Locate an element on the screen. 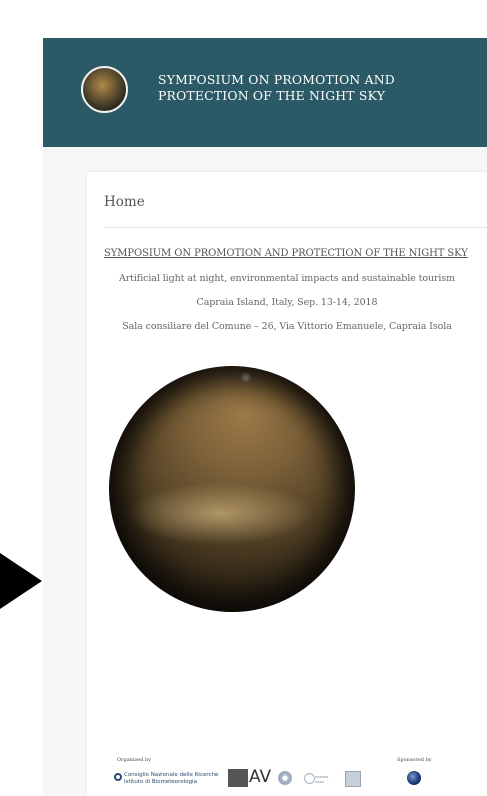 Image resolution: width=487 pixels, height=796 pixels. pointer-arrow-icon is located at coordinates (21, 581).